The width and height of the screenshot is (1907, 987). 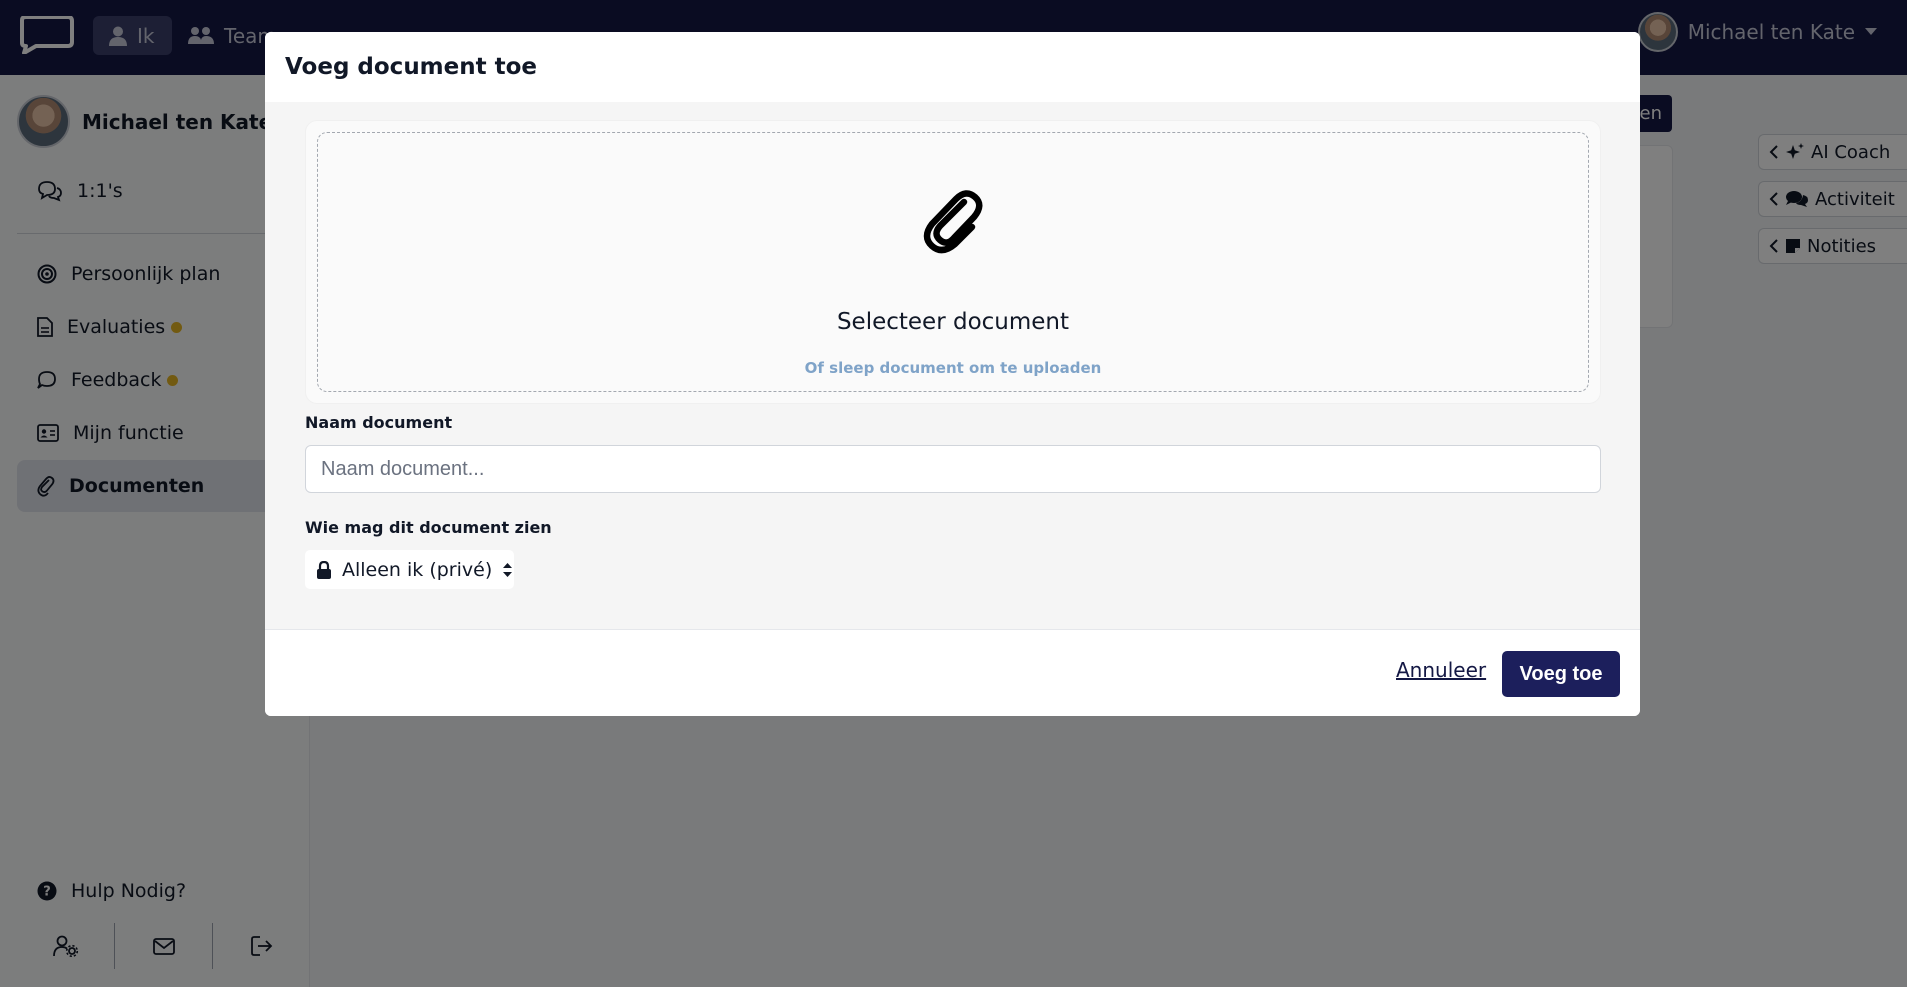 I want to click on sort-caret-icon, so click(x=508, y=569).